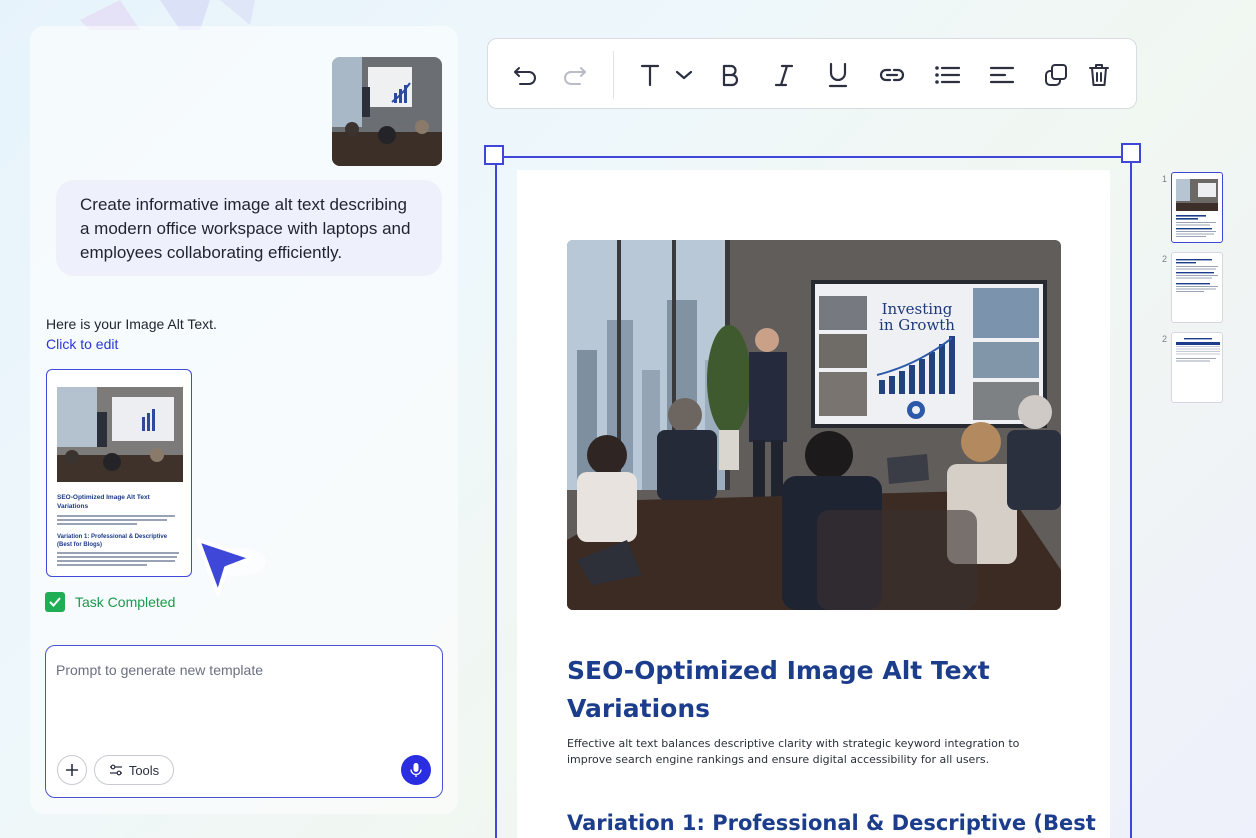 The width and height of the screenshot is (1256, 838). I want to click on voice-input-button, so click(416, 770).